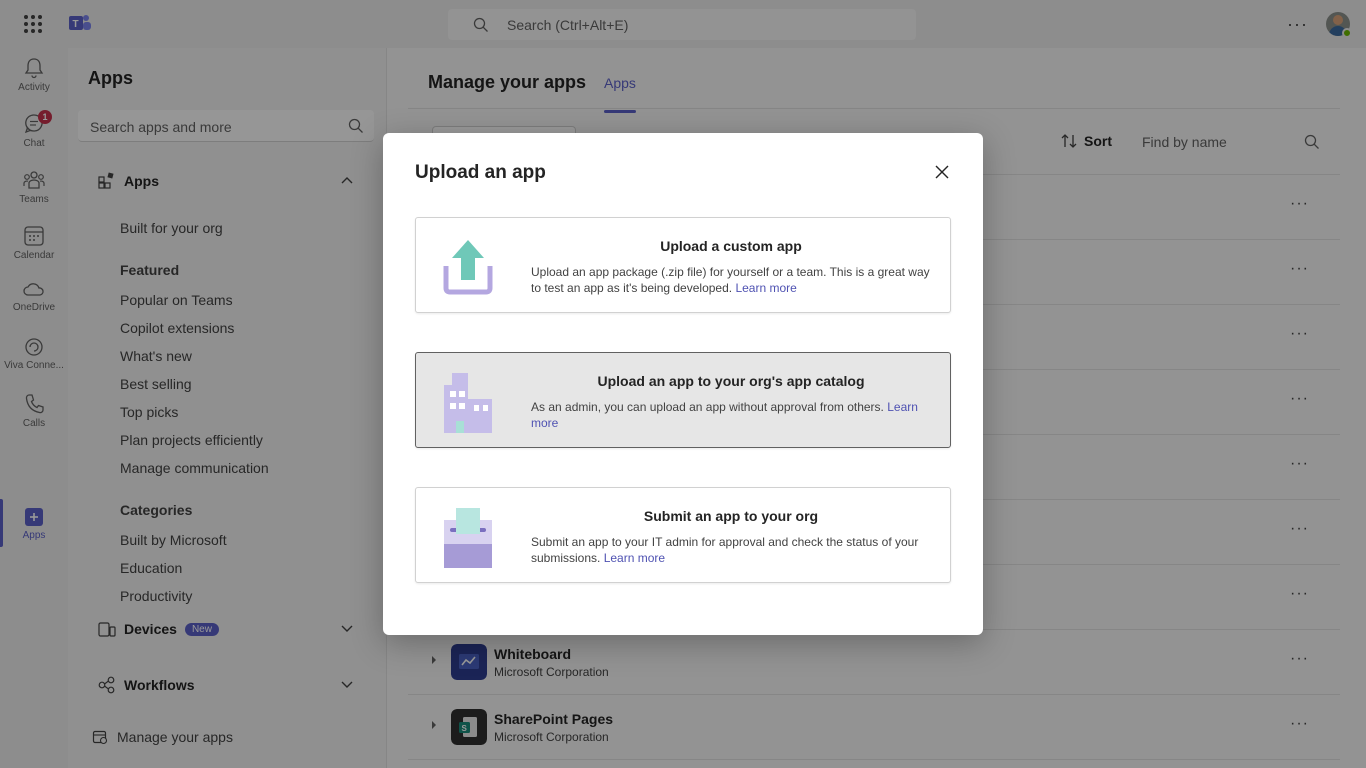  I want to click on option-title: Upload an app to your org's app catalog, so click(731, 381).